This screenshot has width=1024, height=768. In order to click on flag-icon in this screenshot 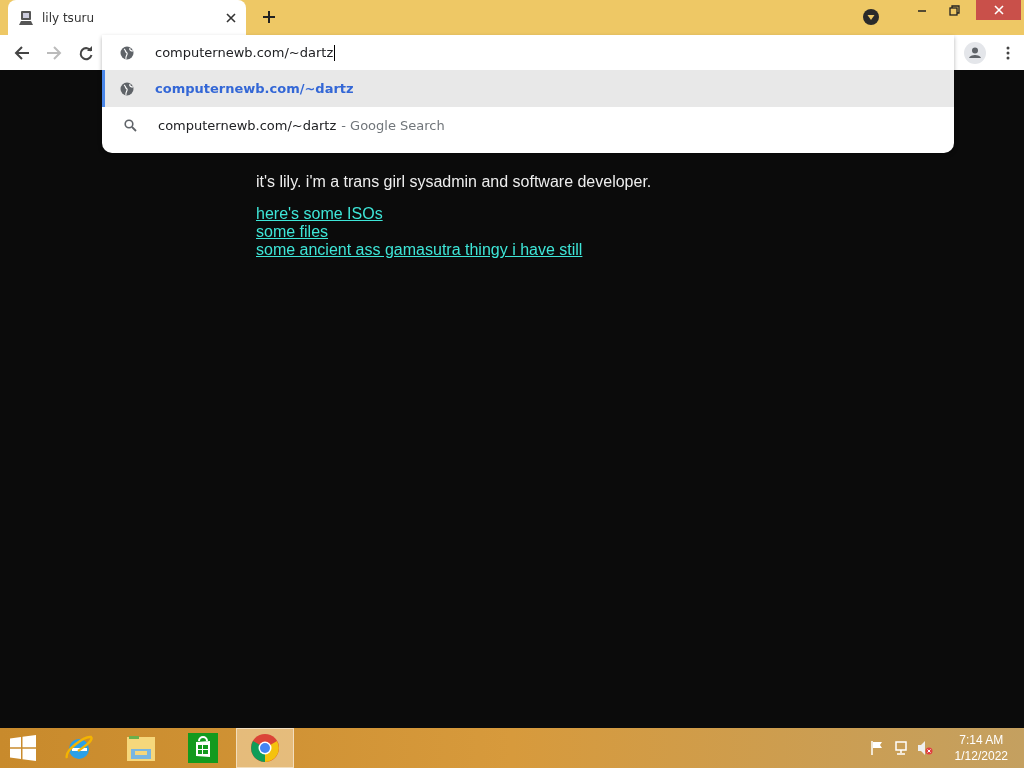, I will do `click(876, 748)`.